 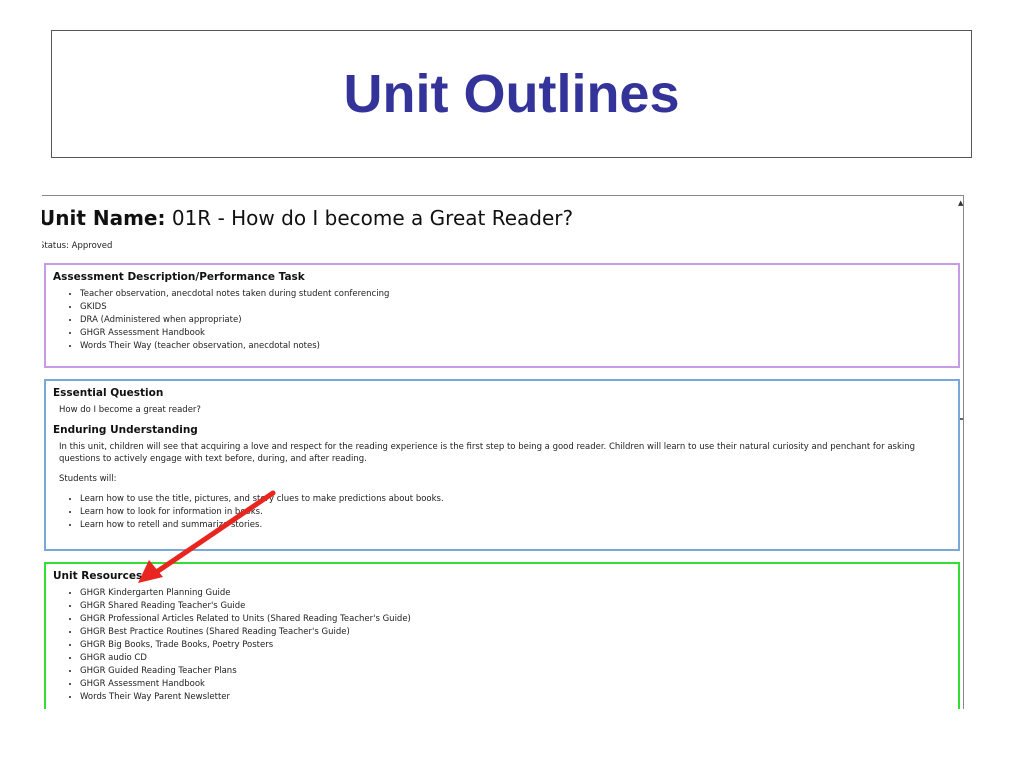 What do you see at coordinates (77, 246) in the screenshot?
I see `status-text: Status: Approved` at bounding box center [77, 246].